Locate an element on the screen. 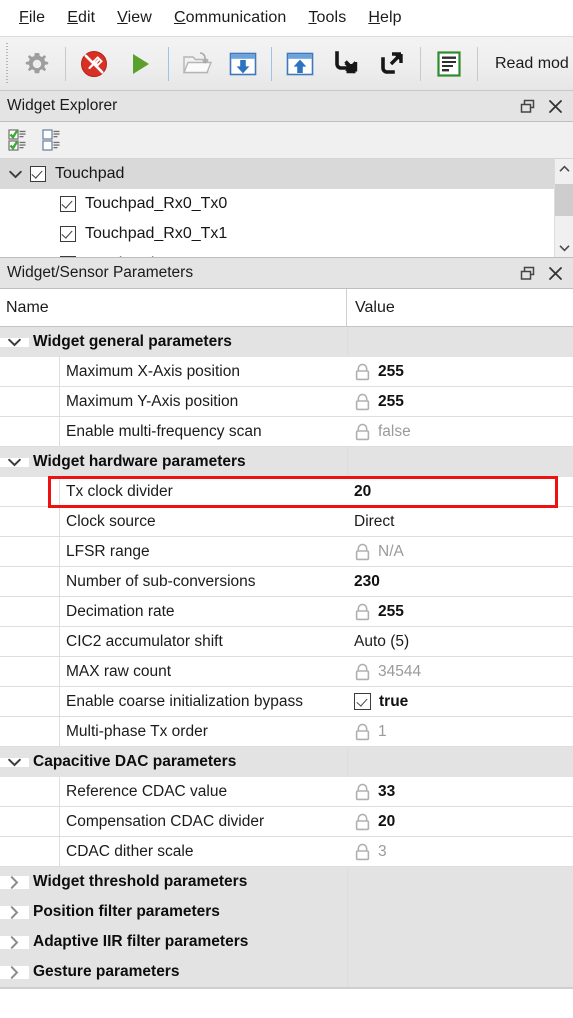  parameter-row: Maximum Y-Axis position 255 is located at coordinates (286, 402).